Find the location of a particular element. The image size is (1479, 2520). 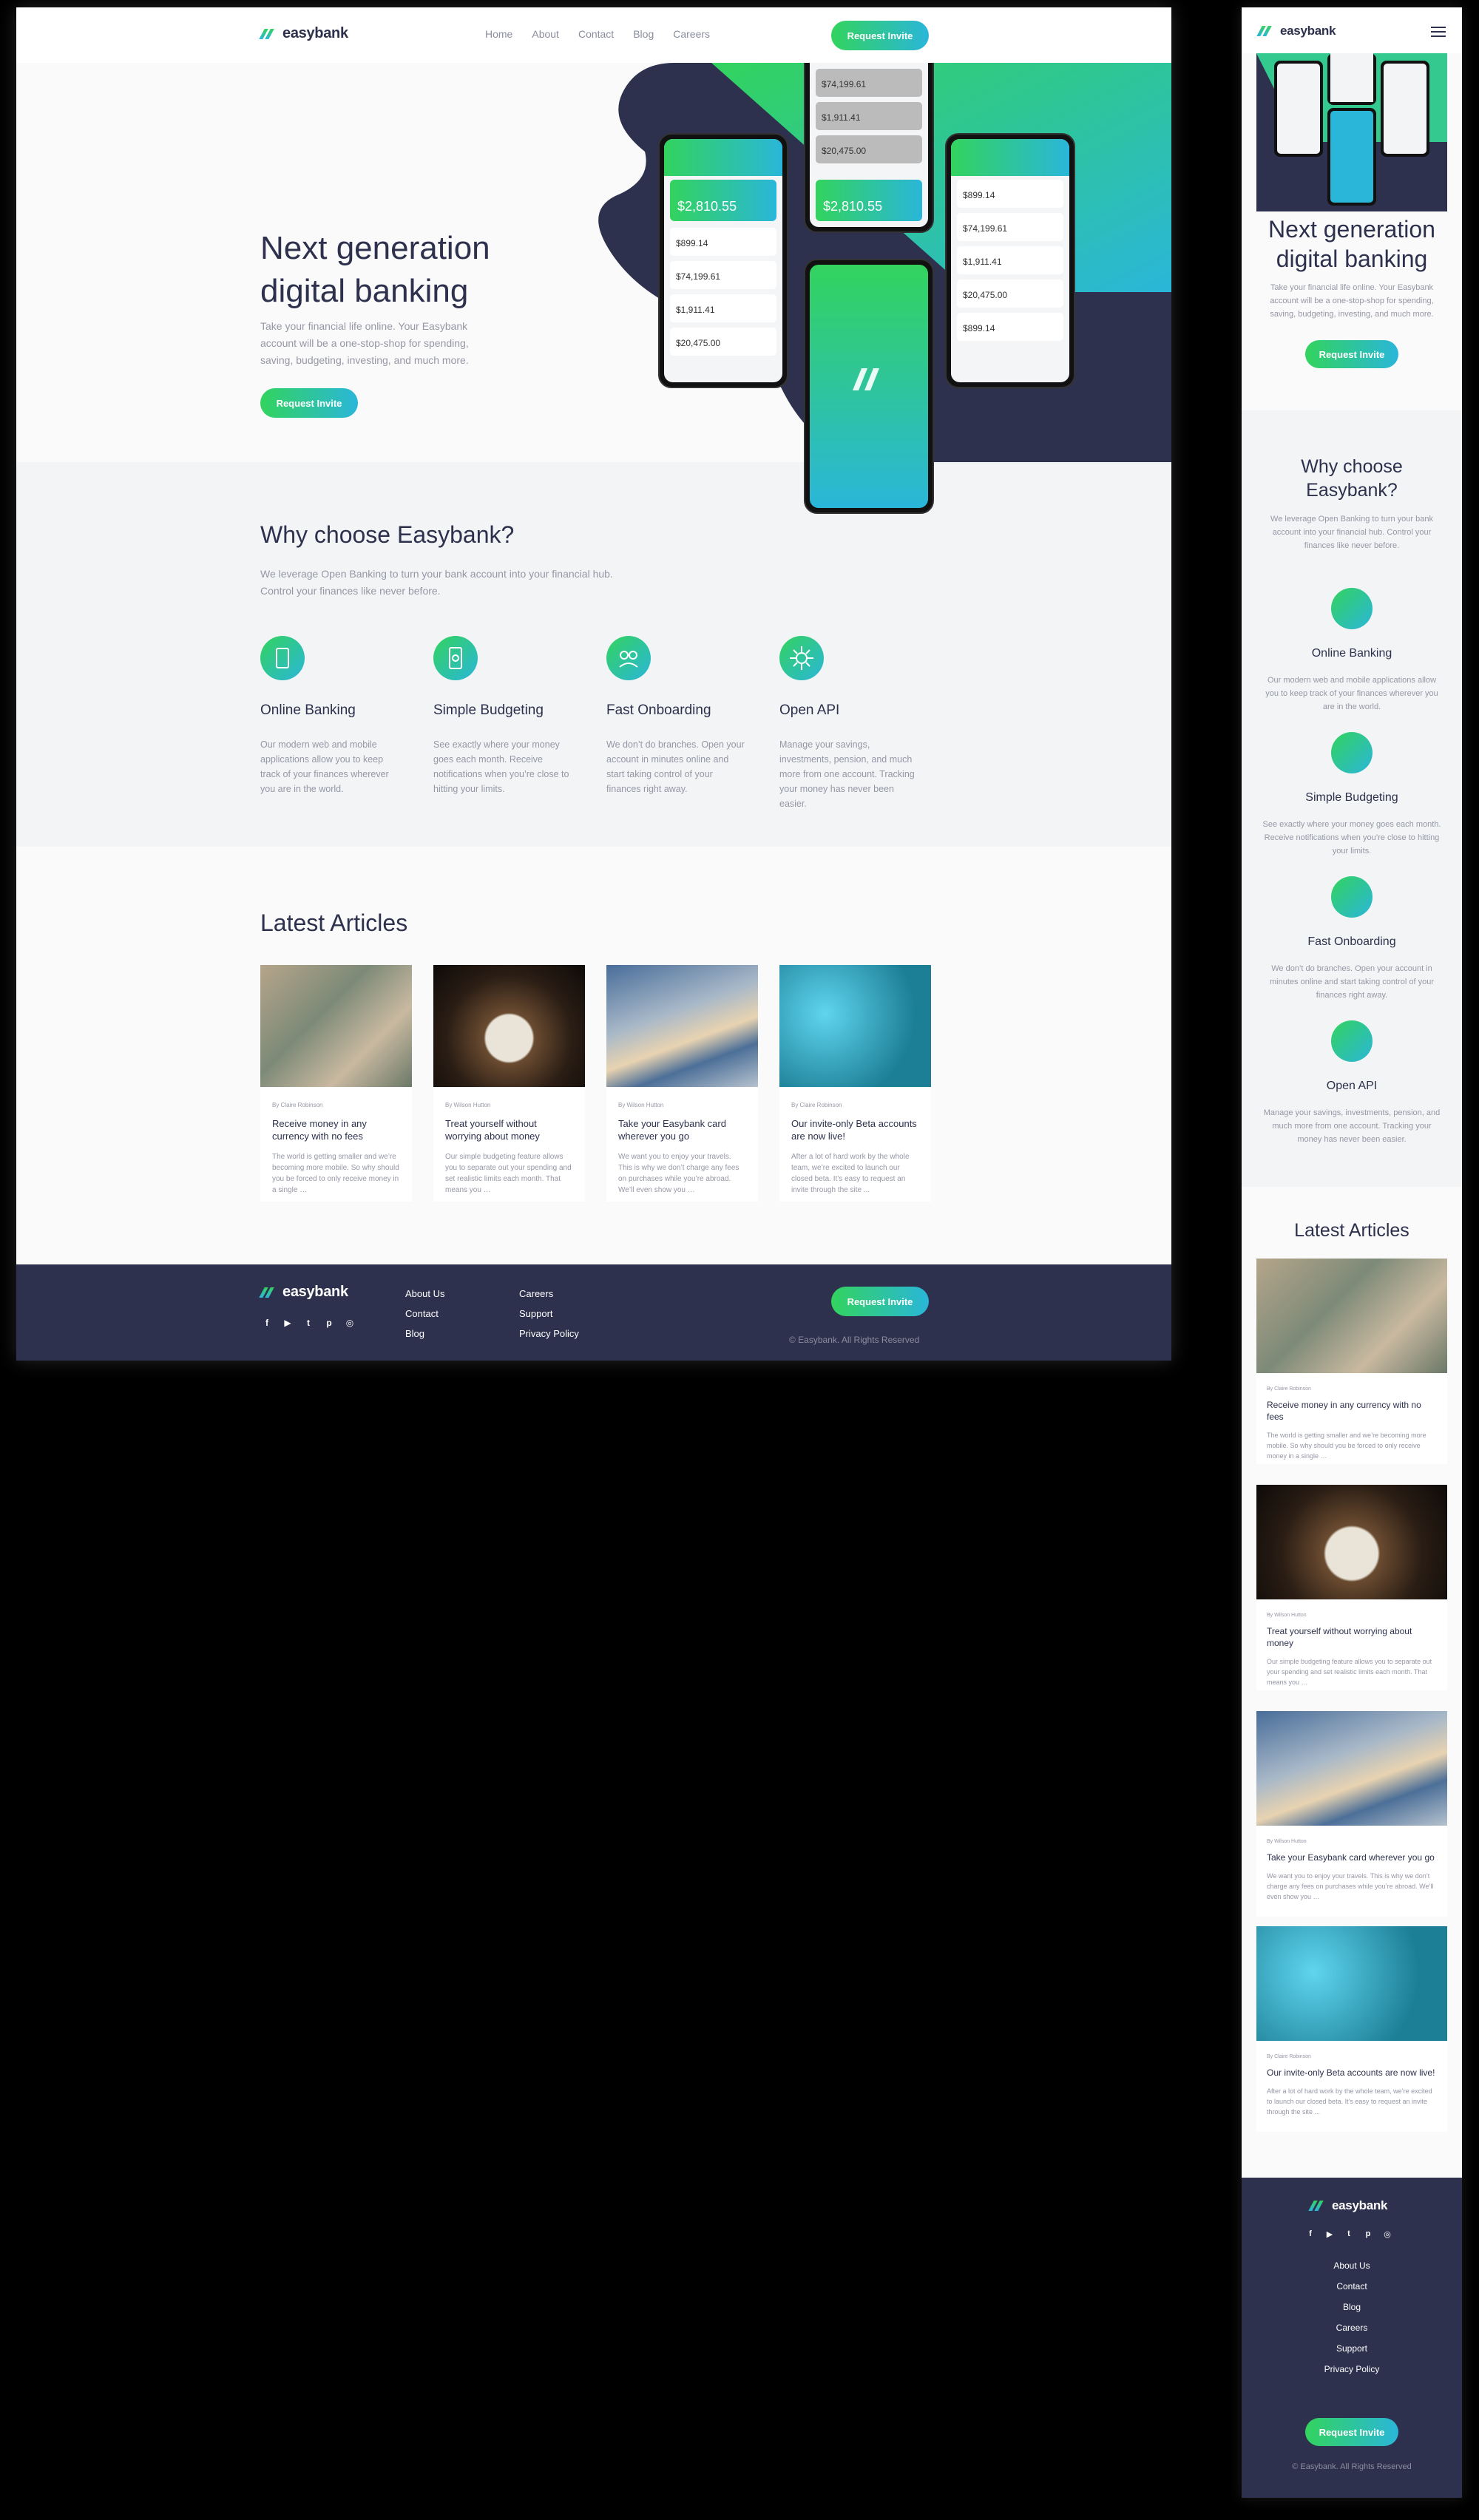

nav-link-contact: Contact is located at coordinates (596, 34).